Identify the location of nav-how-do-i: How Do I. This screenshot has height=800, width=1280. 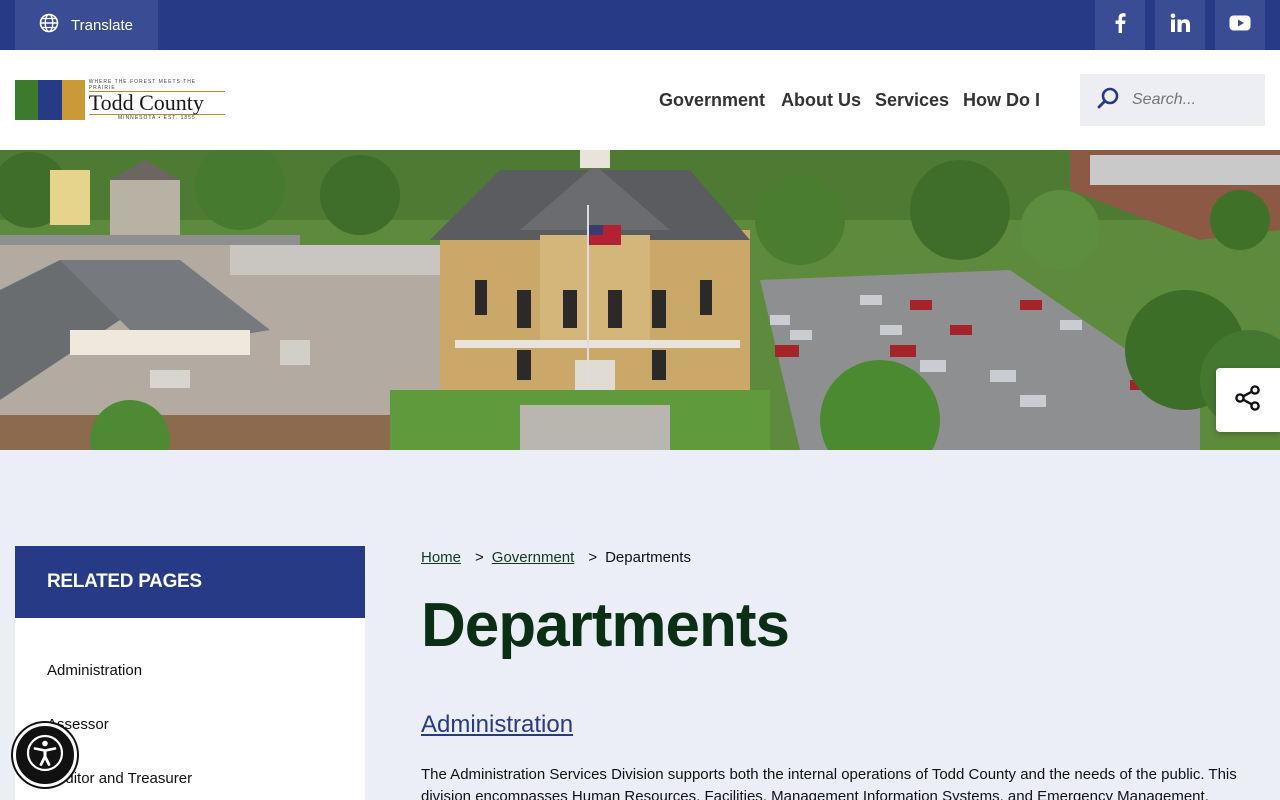
(1001, 100).